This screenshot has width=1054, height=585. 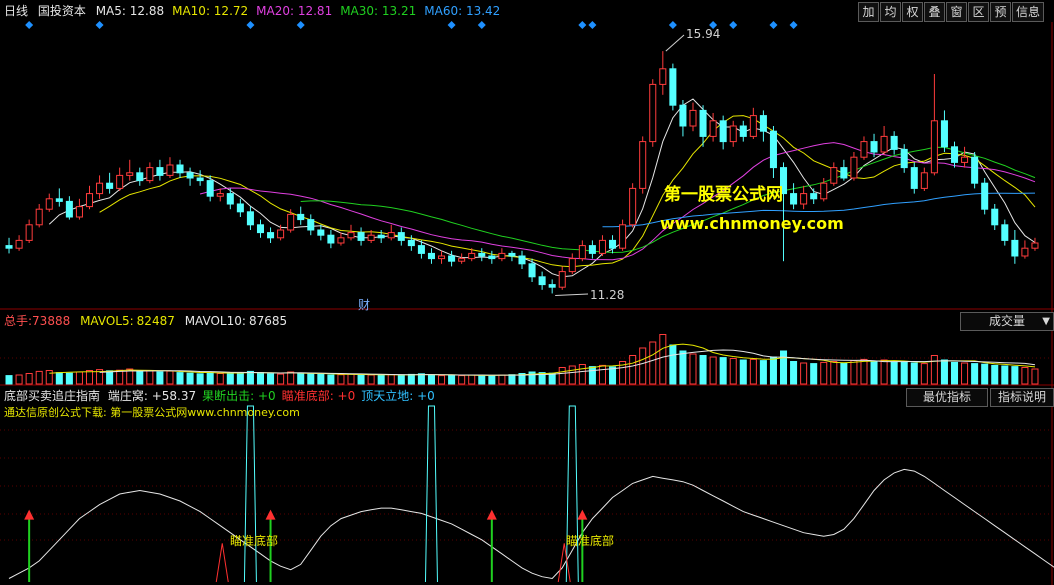 What do you see at coordinates (398, 396) in the screenshot?
I see `indicator-stat-3: 顶天立地: +0` at bounding box center [398, 396].